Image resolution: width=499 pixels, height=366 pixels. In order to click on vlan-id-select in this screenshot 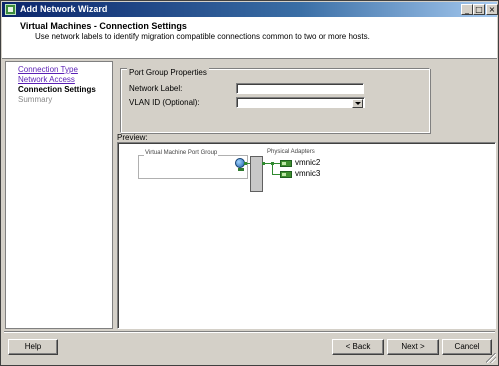, I will do `click(300, 102)`.